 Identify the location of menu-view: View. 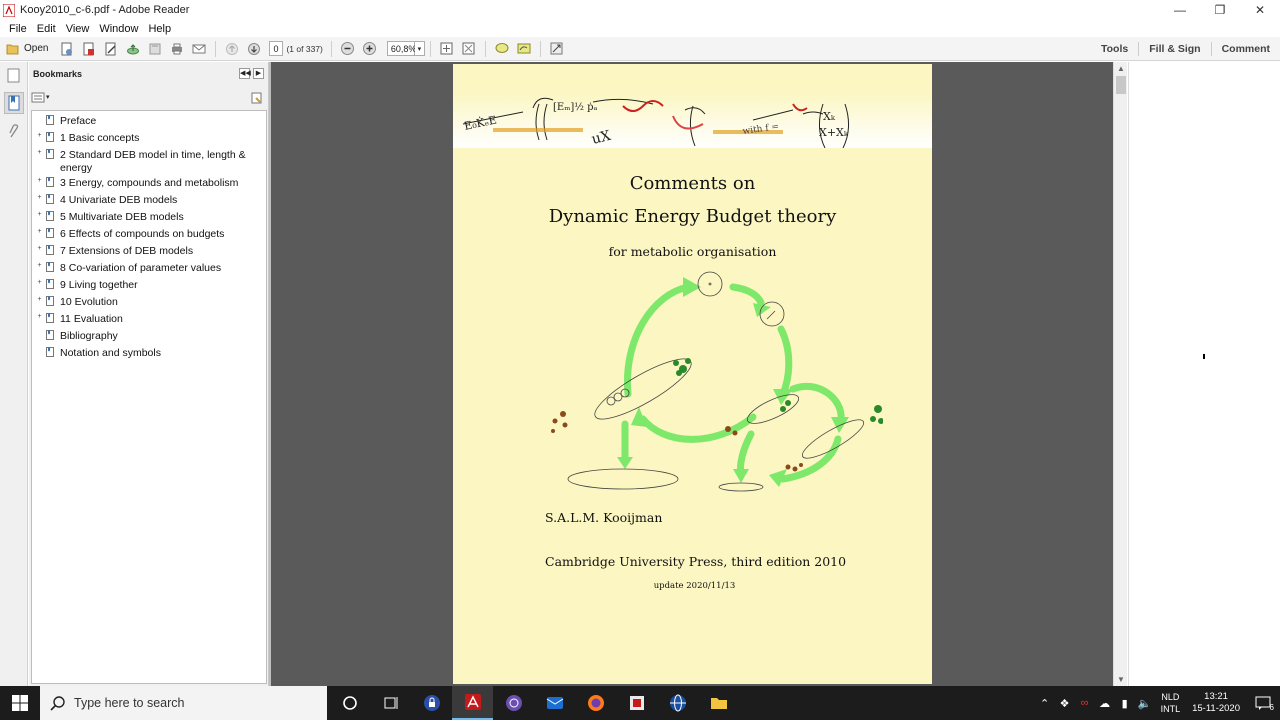
(78, 29).